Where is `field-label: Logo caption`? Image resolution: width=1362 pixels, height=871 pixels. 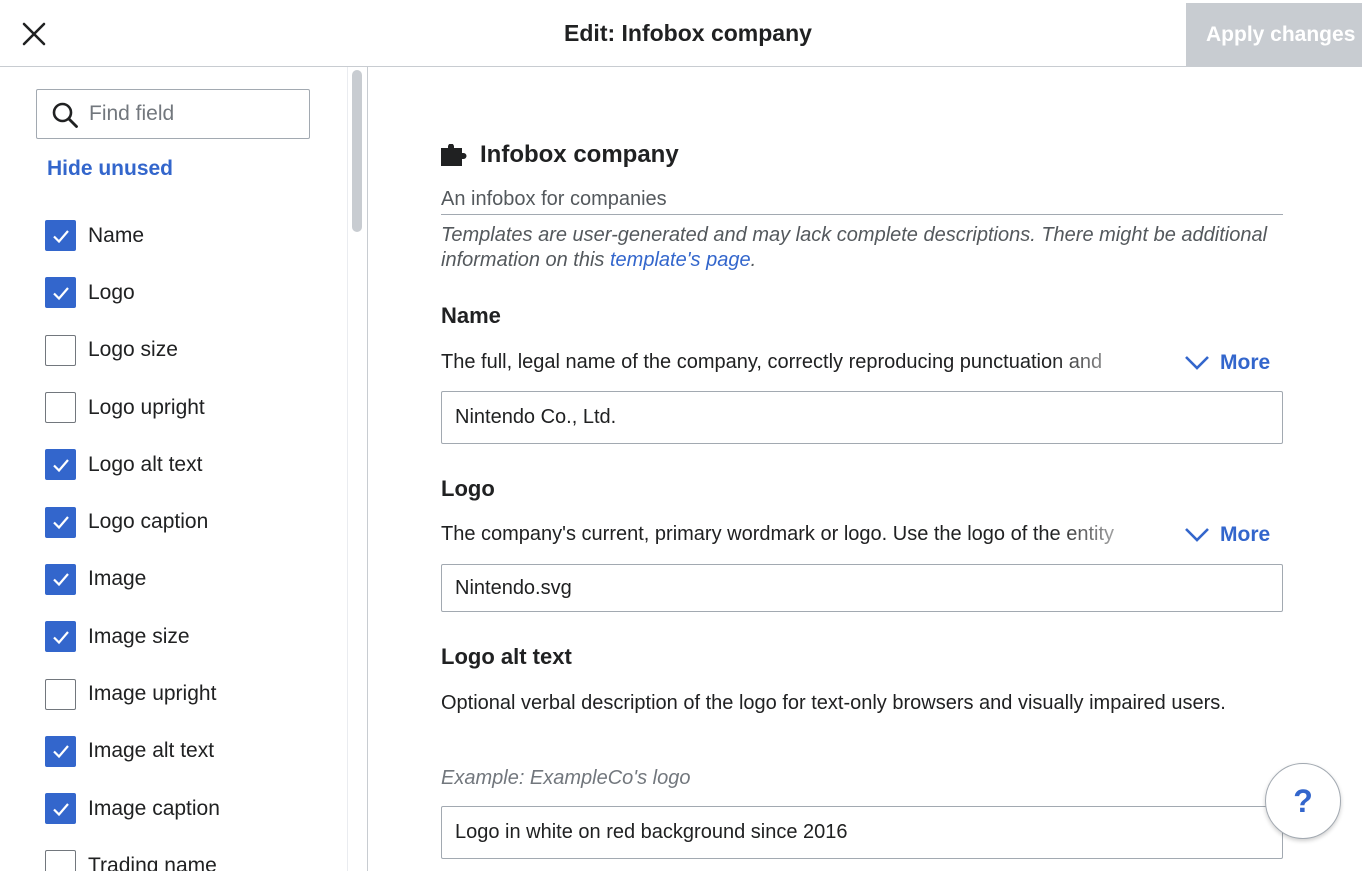 field-label: Logo caption is located at coordinates (148, 522).